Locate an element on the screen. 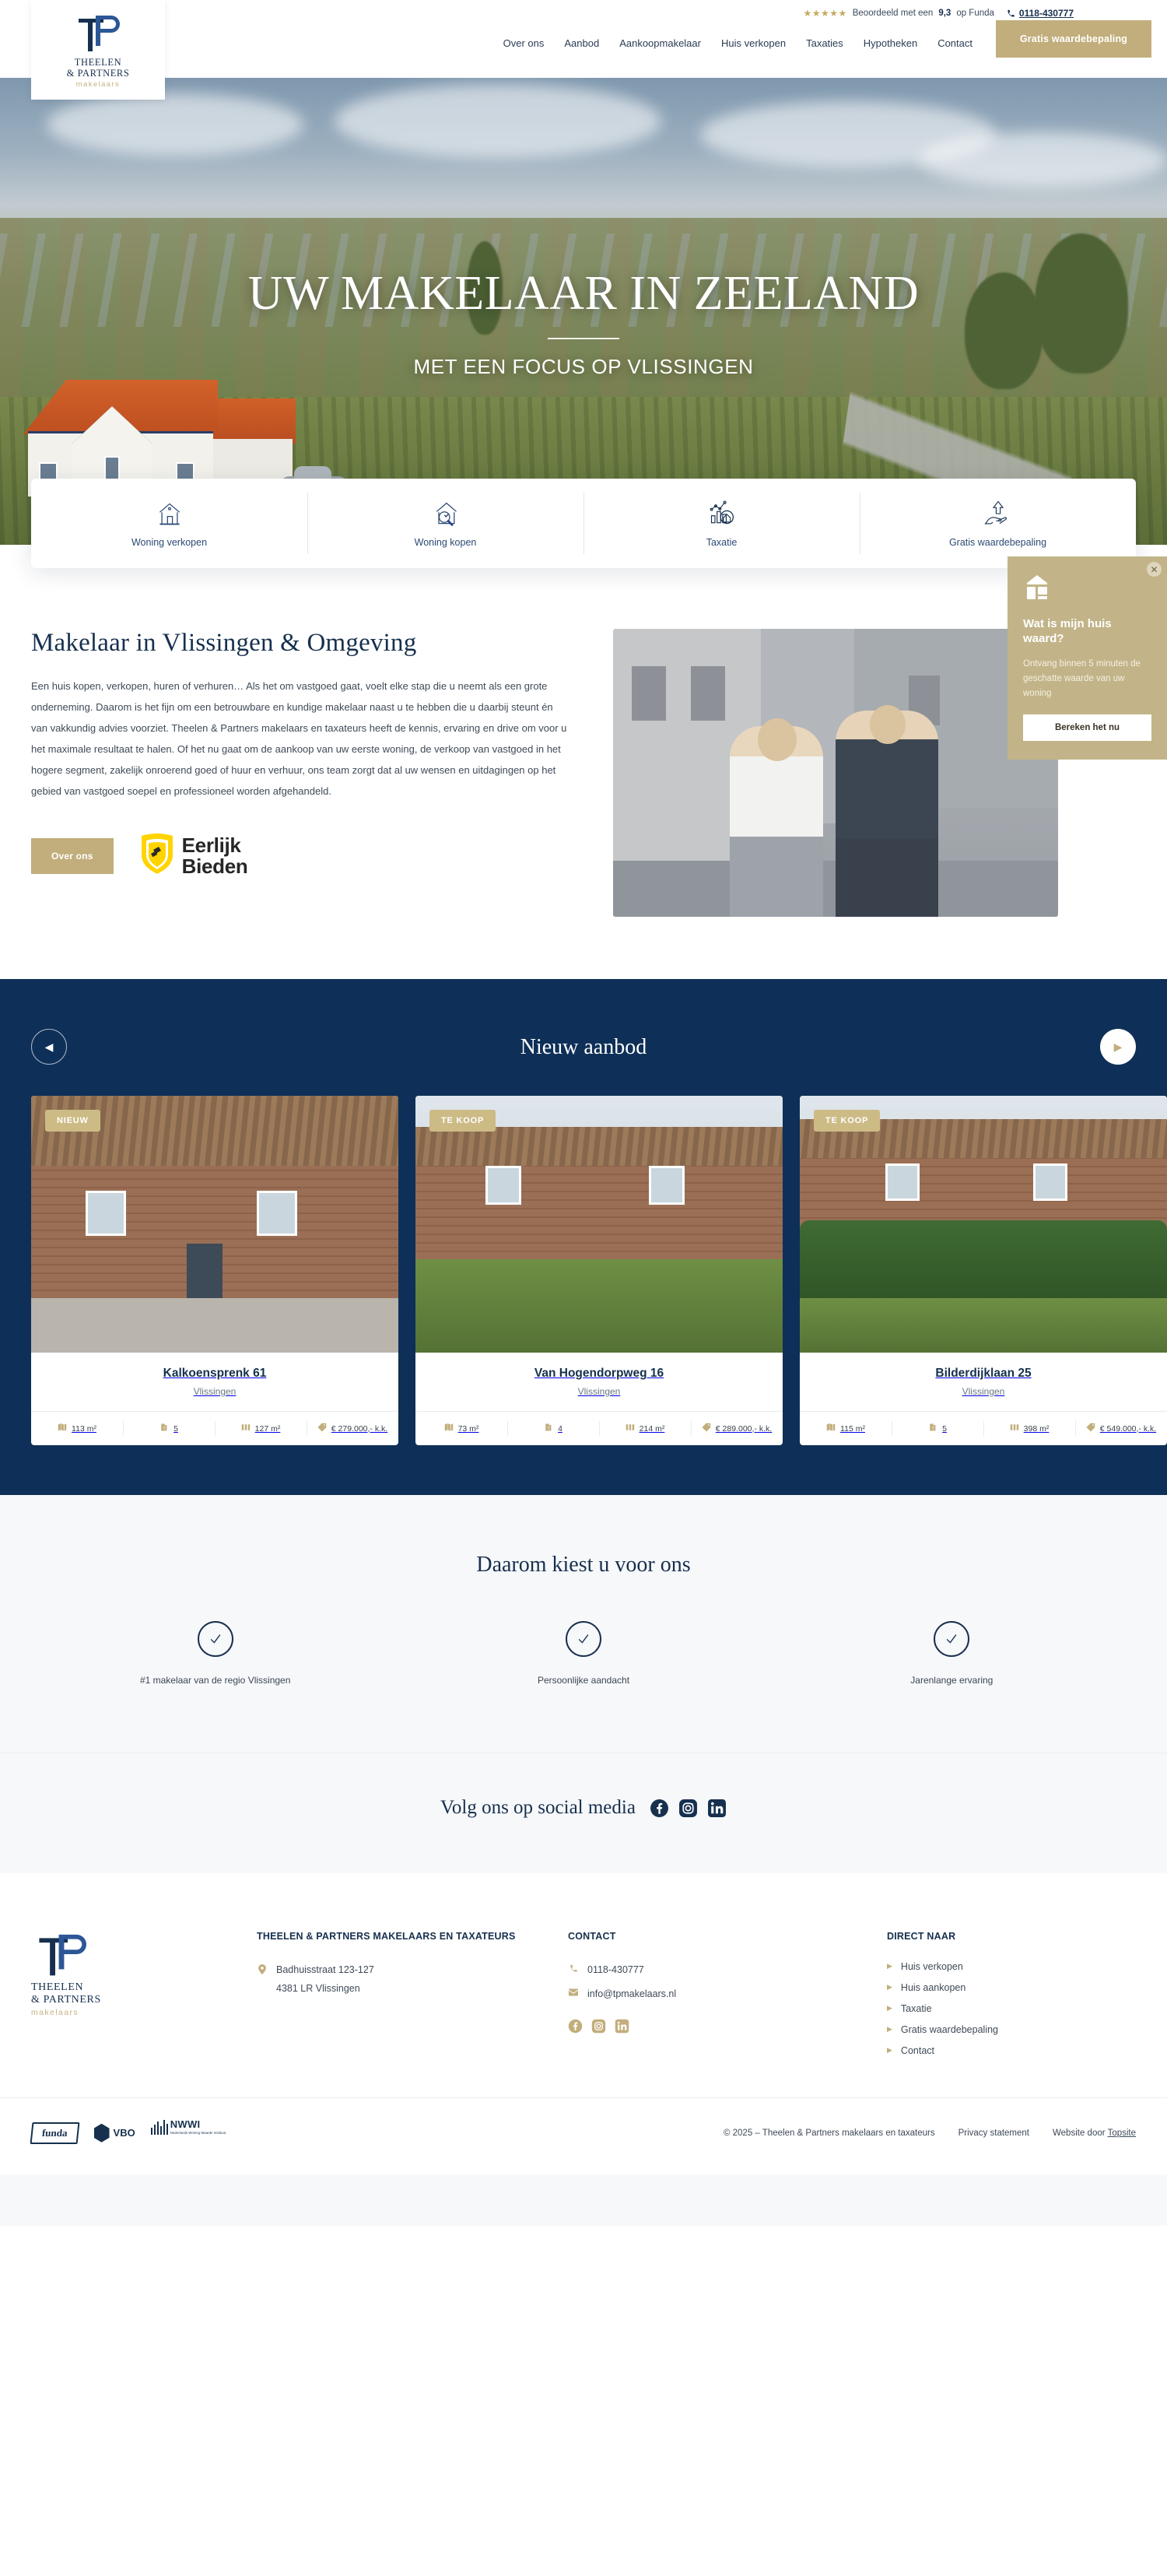 This screenshot has width=1167, height=2576. footer-link-item: ▶ Taxatie is located at coordinates (1011, 2009).